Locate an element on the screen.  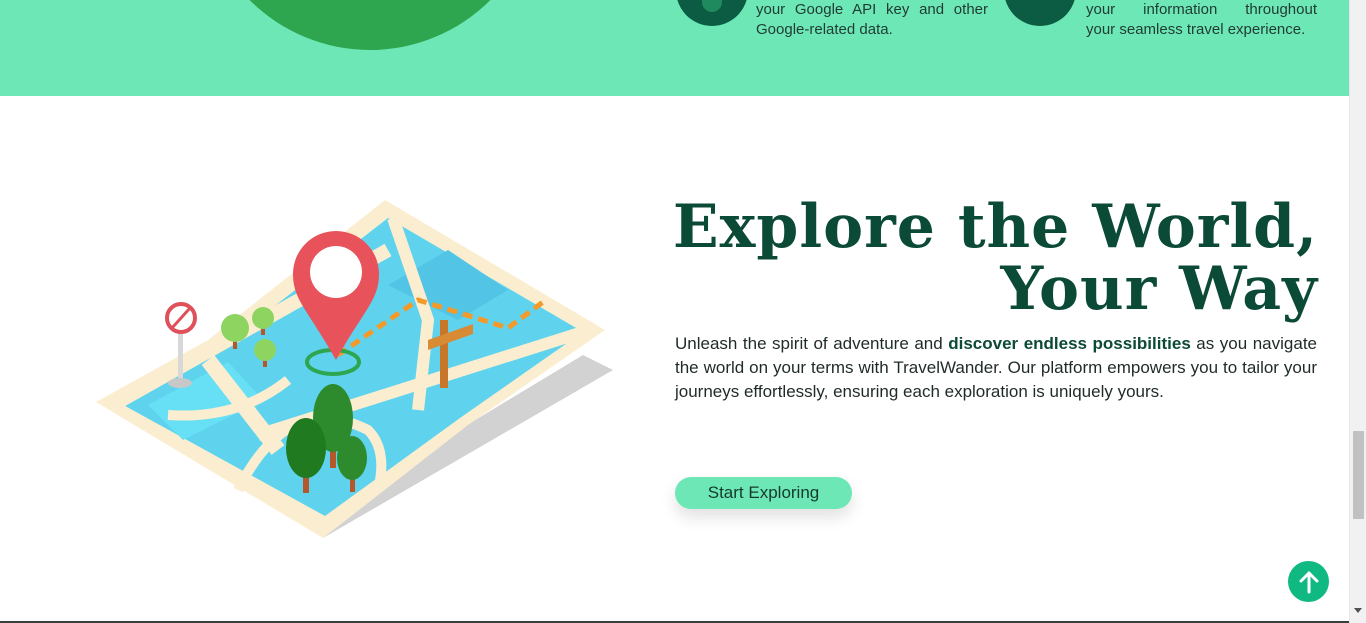
scroll-to-top-button is located at coordinates (1308, 581).